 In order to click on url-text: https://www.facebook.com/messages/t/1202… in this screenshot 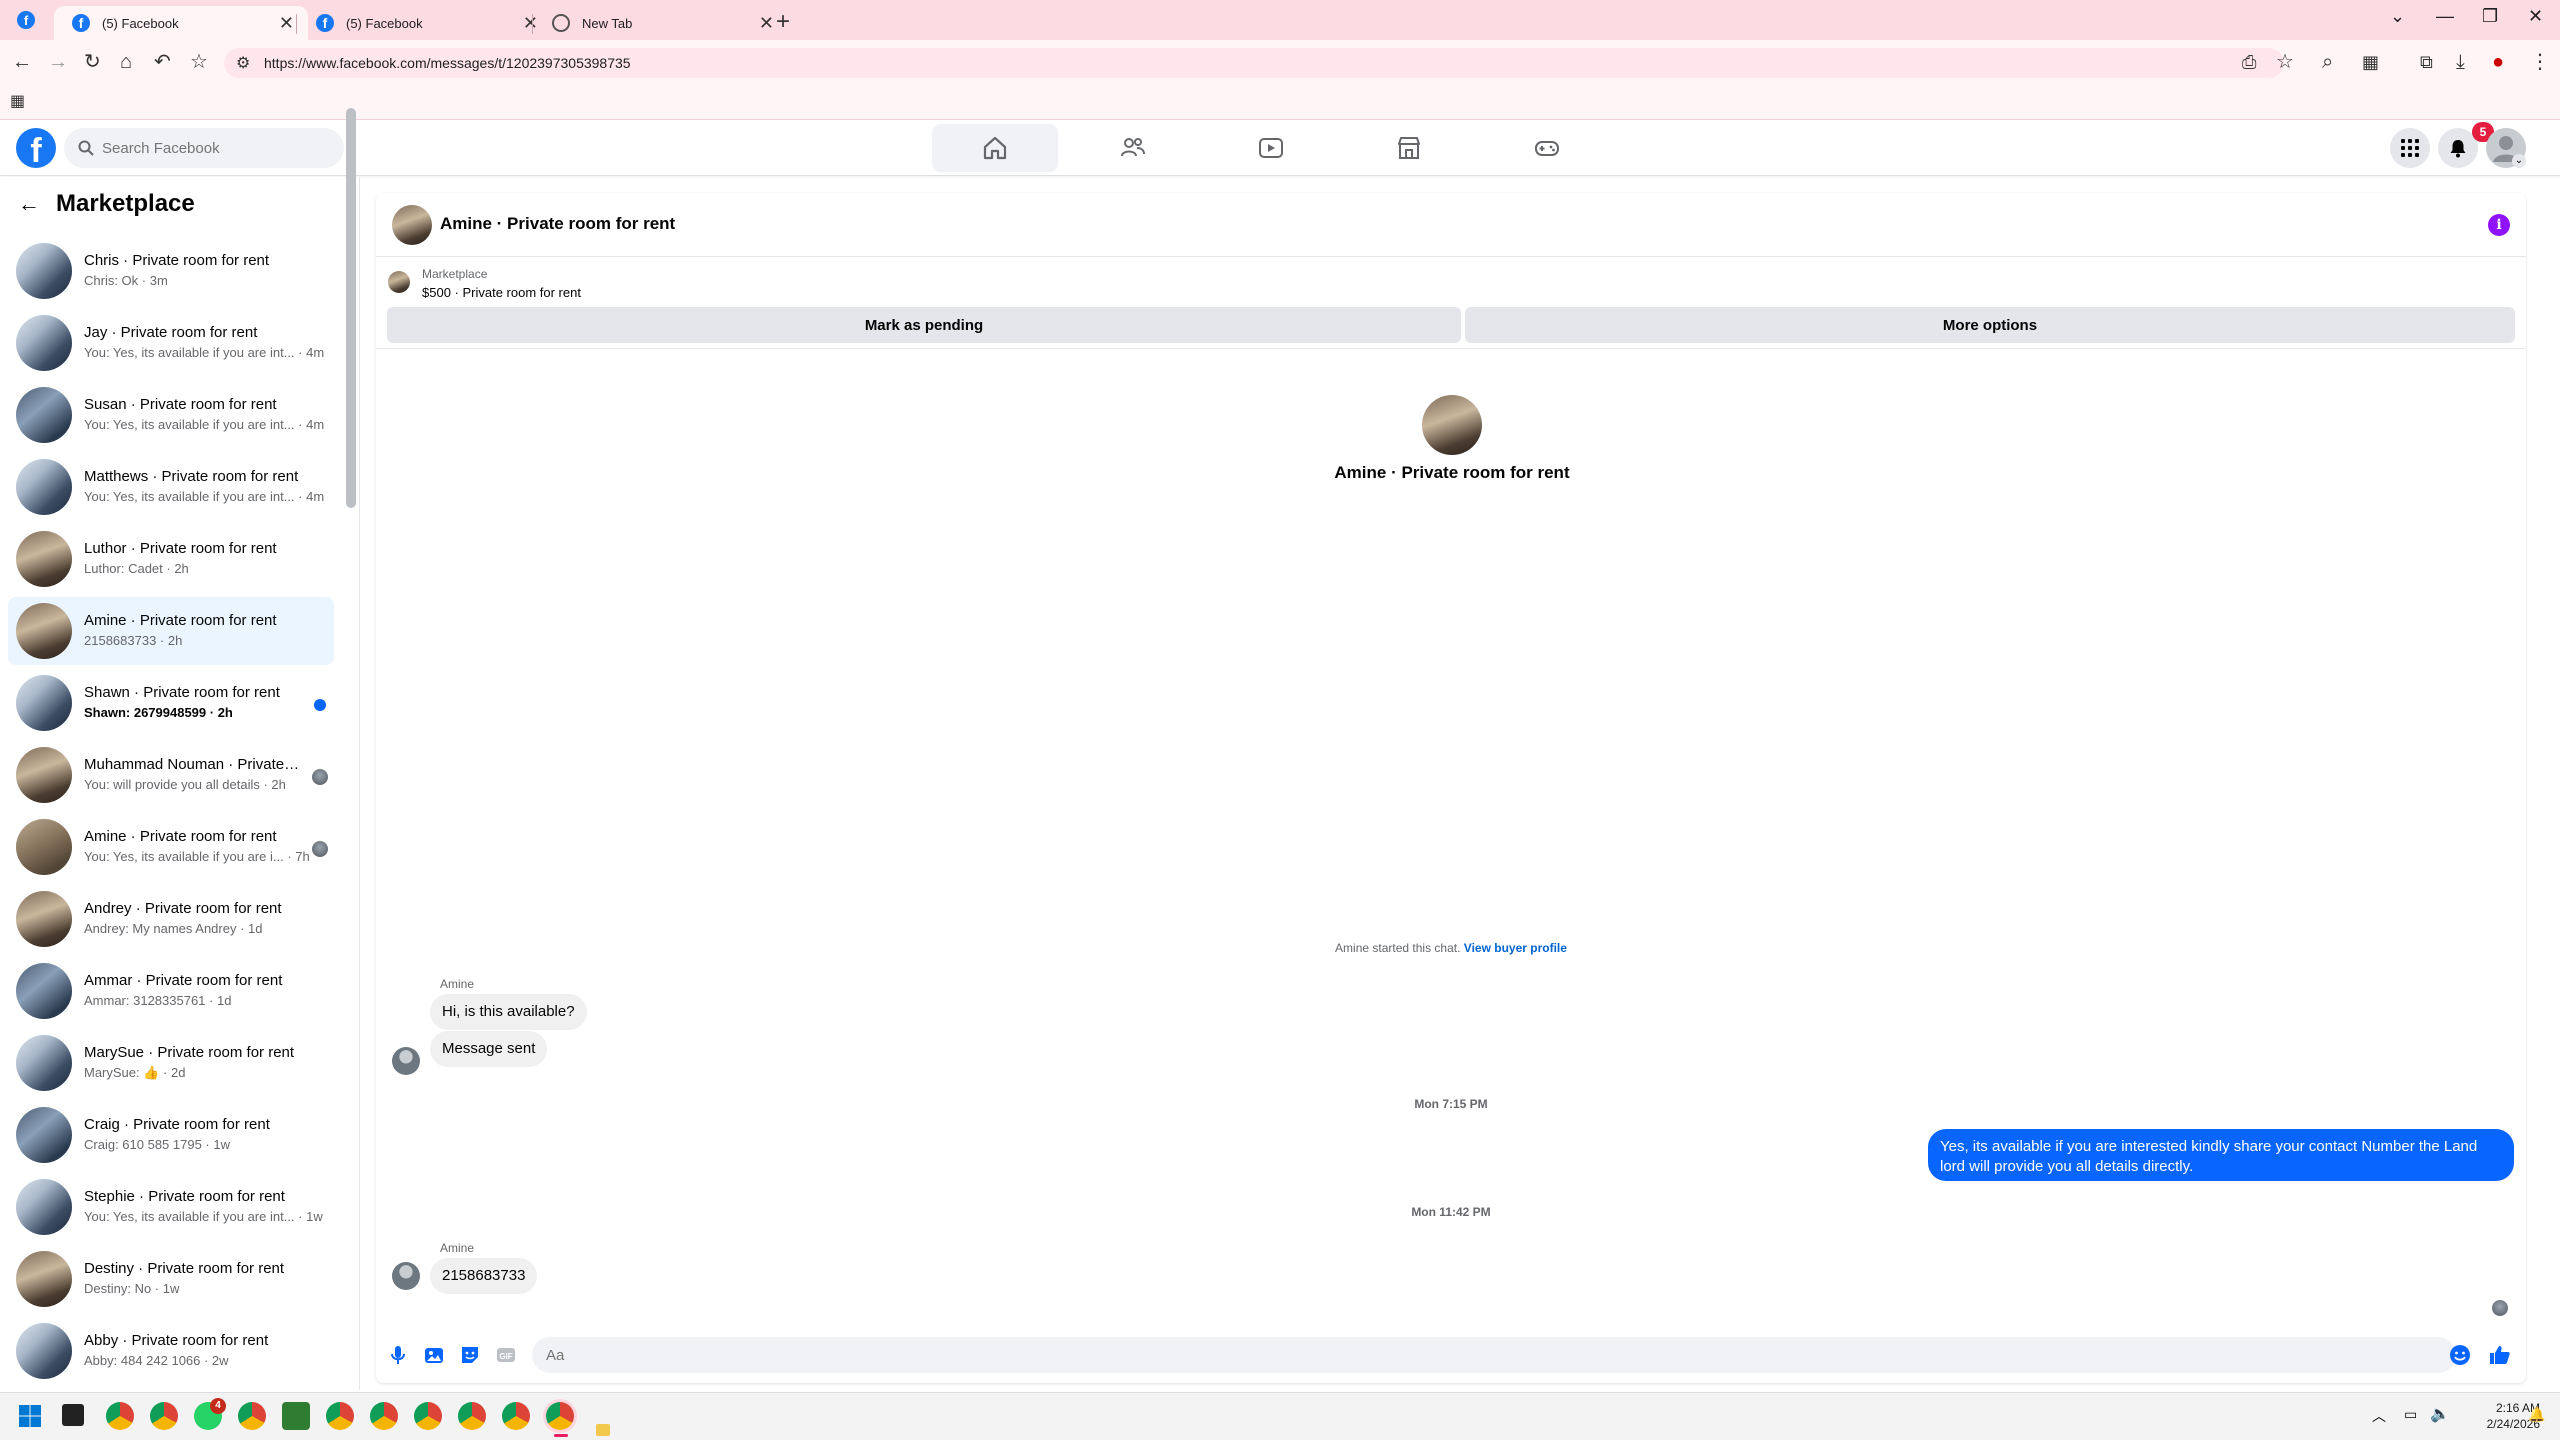, I will do `click(447, 63)`.